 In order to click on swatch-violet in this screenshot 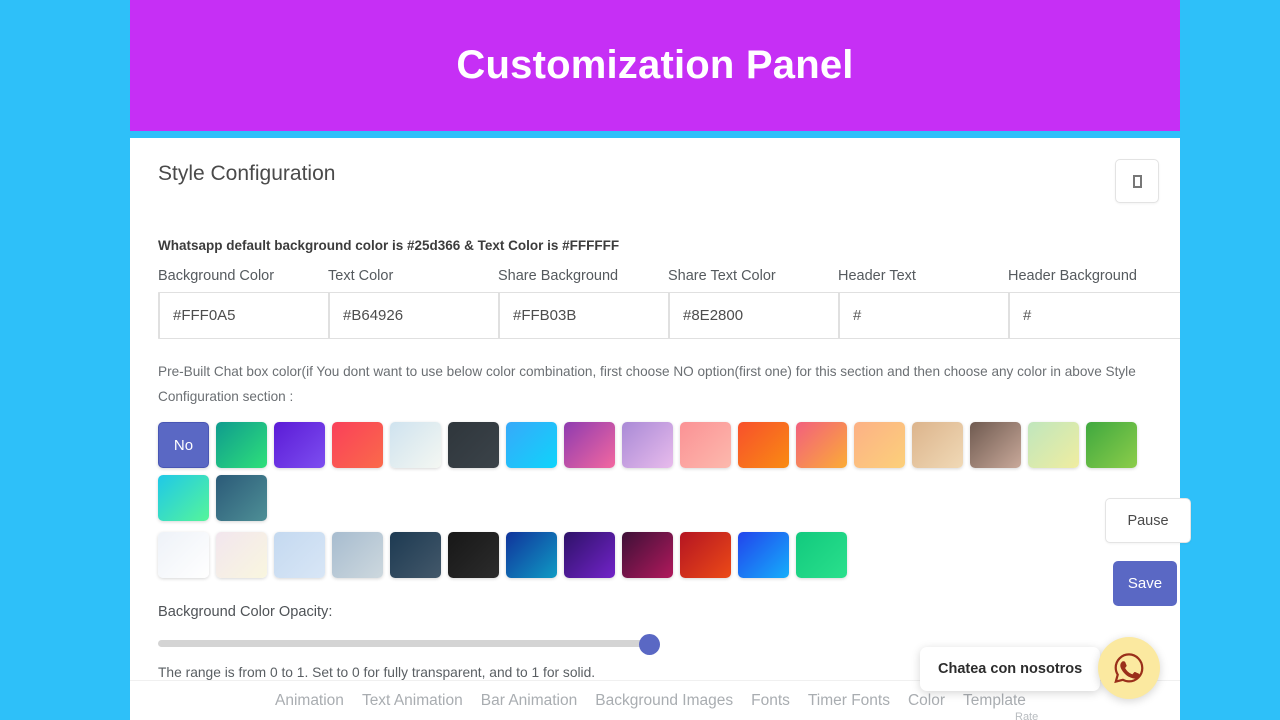, I will do `click(299, 445)`.